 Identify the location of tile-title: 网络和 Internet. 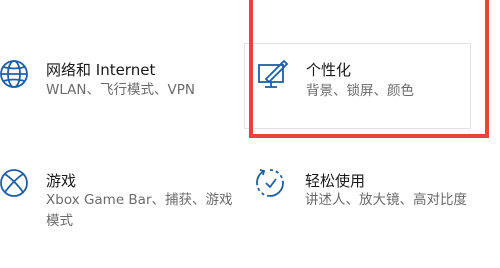
(101, 70).